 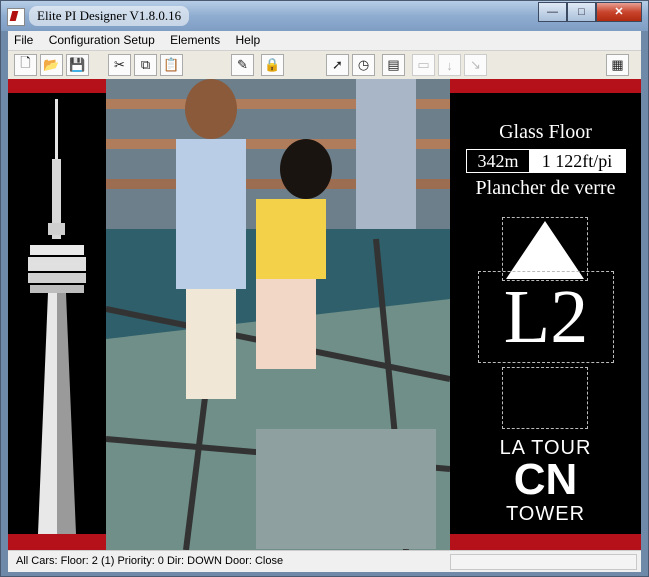 I want to click on paste-icon: 📋, so click(x=171, y=64).